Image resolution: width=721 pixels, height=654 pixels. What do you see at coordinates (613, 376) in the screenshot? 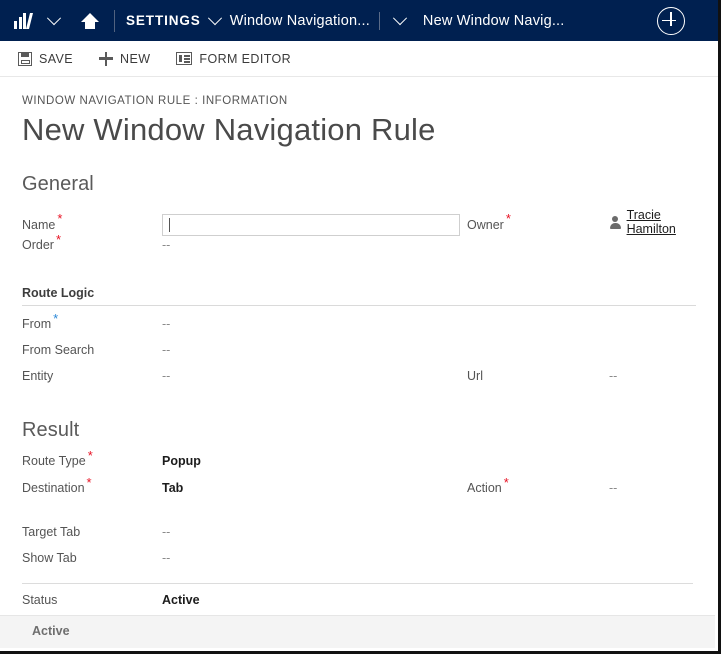
I see `url-value: --` at bounding box center [613, 376].